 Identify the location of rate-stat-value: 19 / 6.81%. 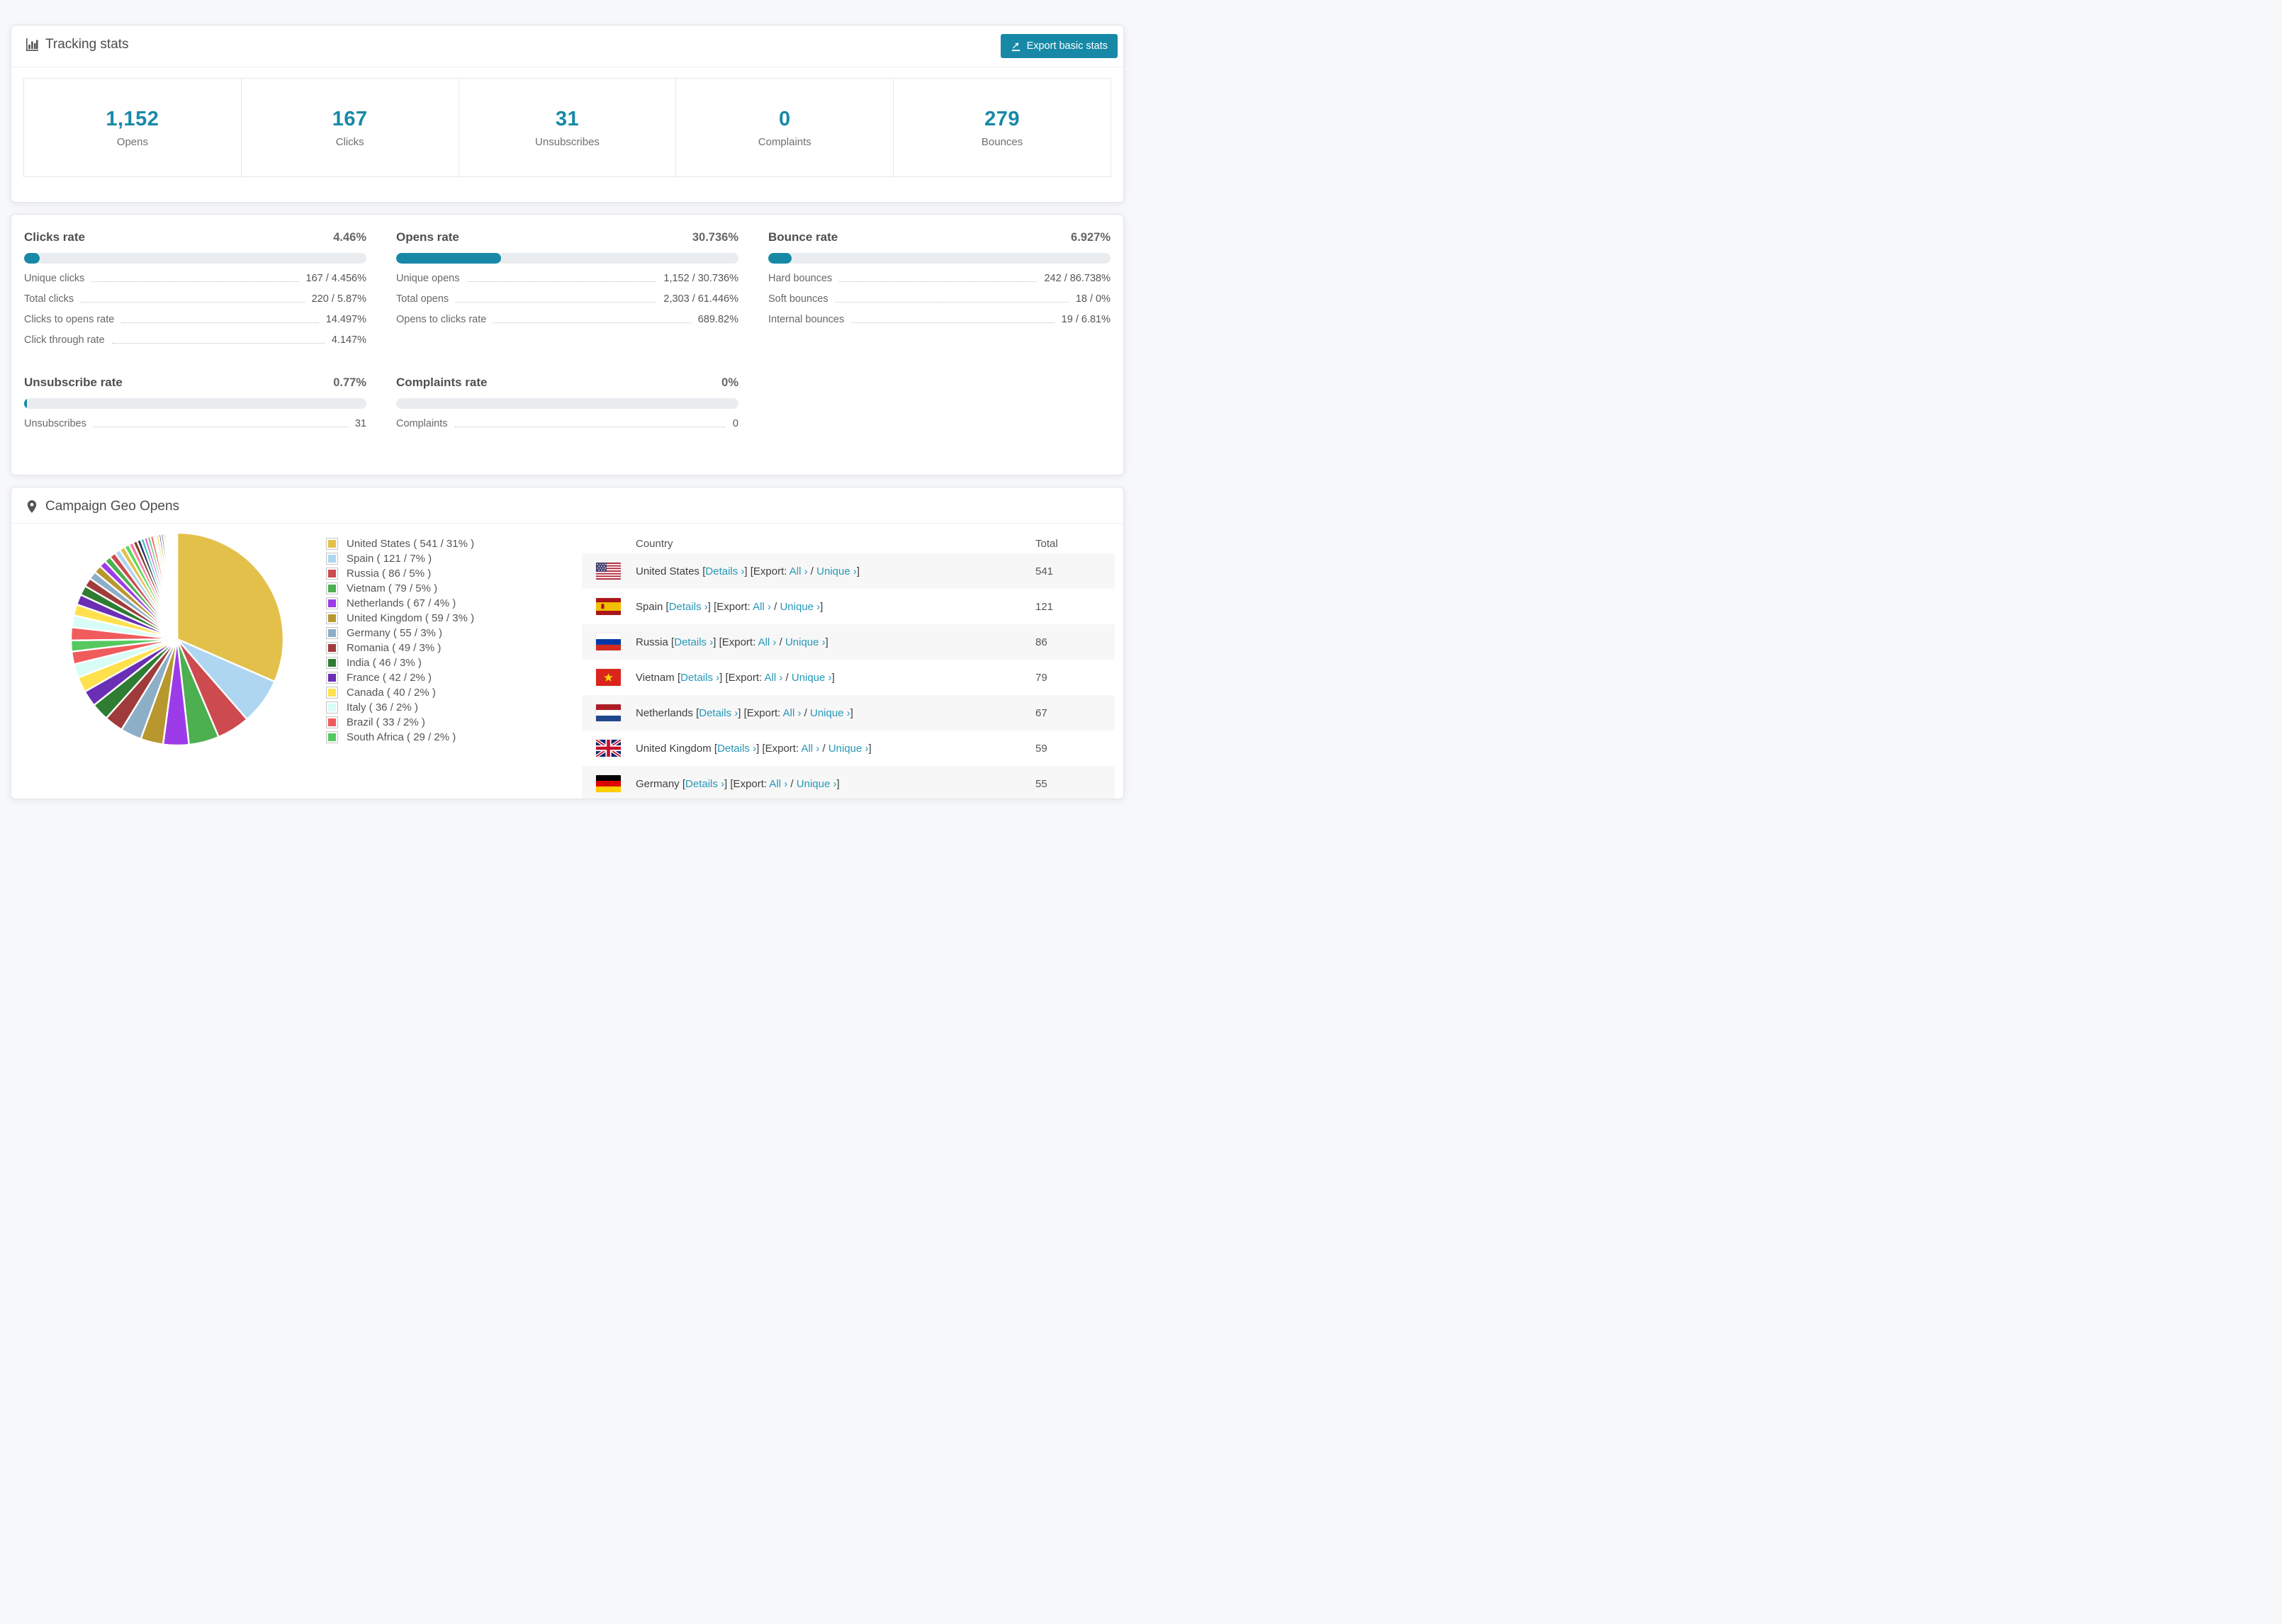
(1086, 319).